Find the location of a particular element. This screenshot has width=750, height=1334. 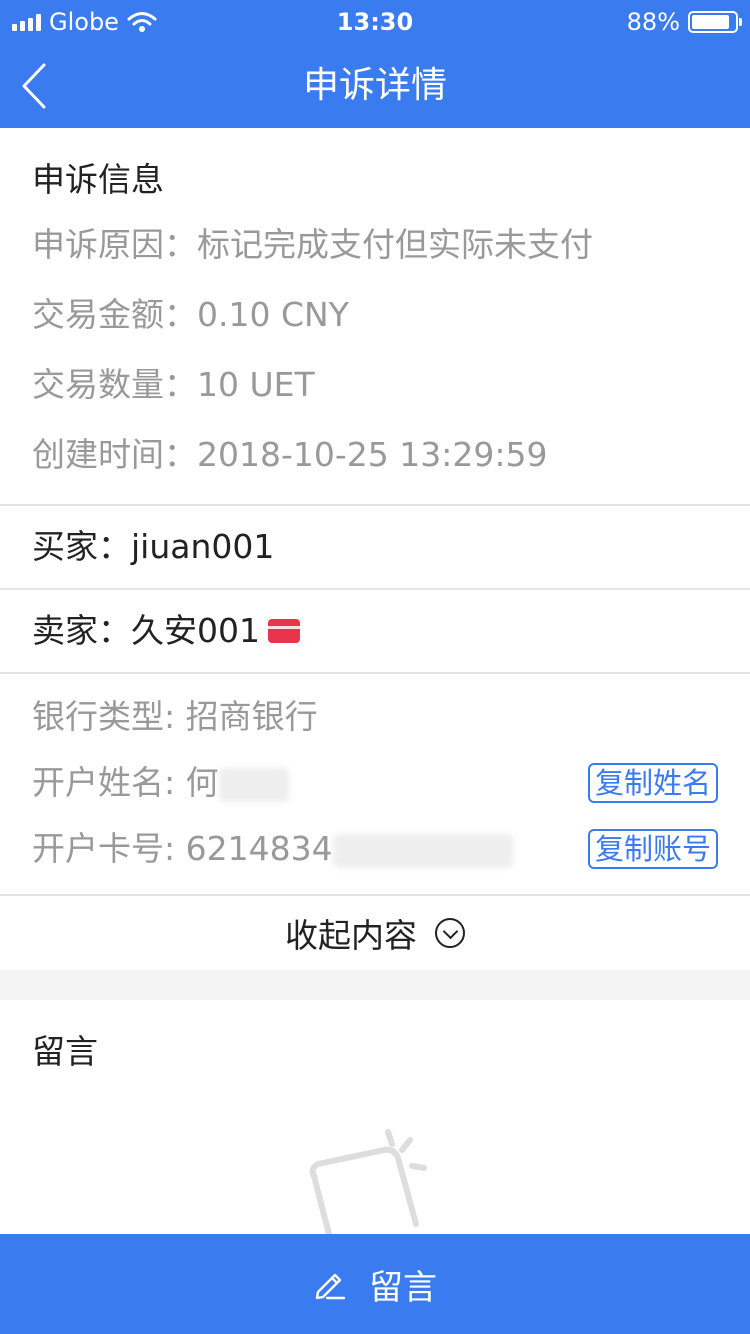

trade-quantity-value: 10 UET is located at coordinates (256, 384).